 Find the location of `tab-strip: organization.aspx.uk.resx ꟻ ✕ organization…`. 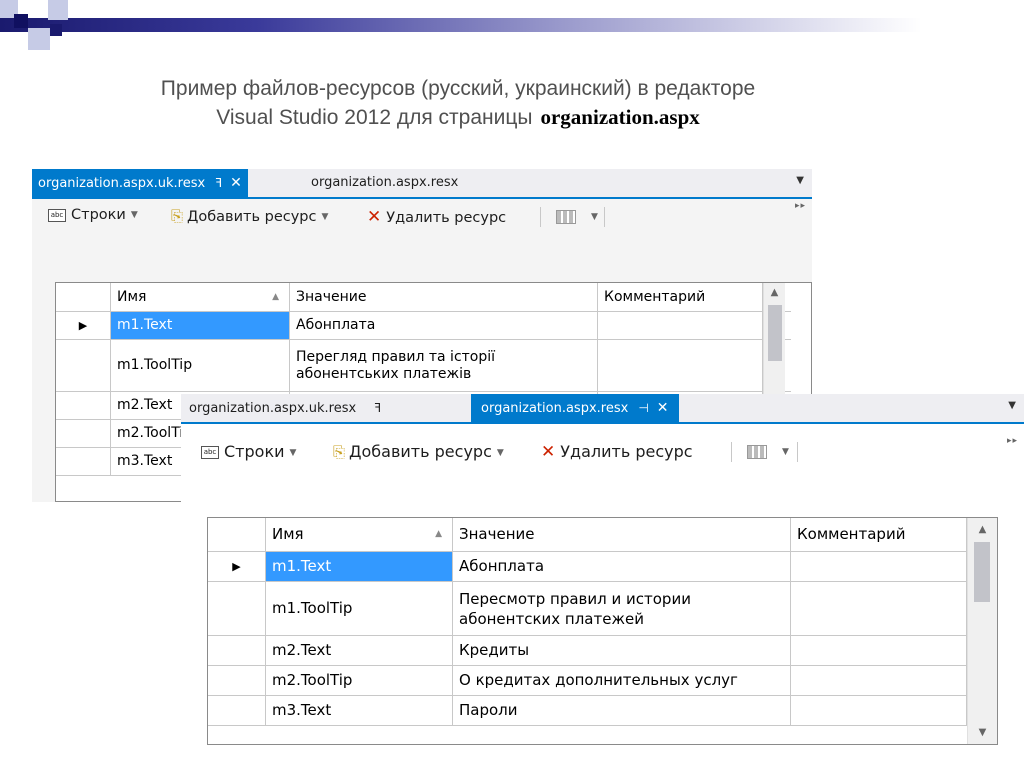

tab-strip: organization.aspx.uk.resx ꟻ ✕ organization… is located at coordinates (422, 184).